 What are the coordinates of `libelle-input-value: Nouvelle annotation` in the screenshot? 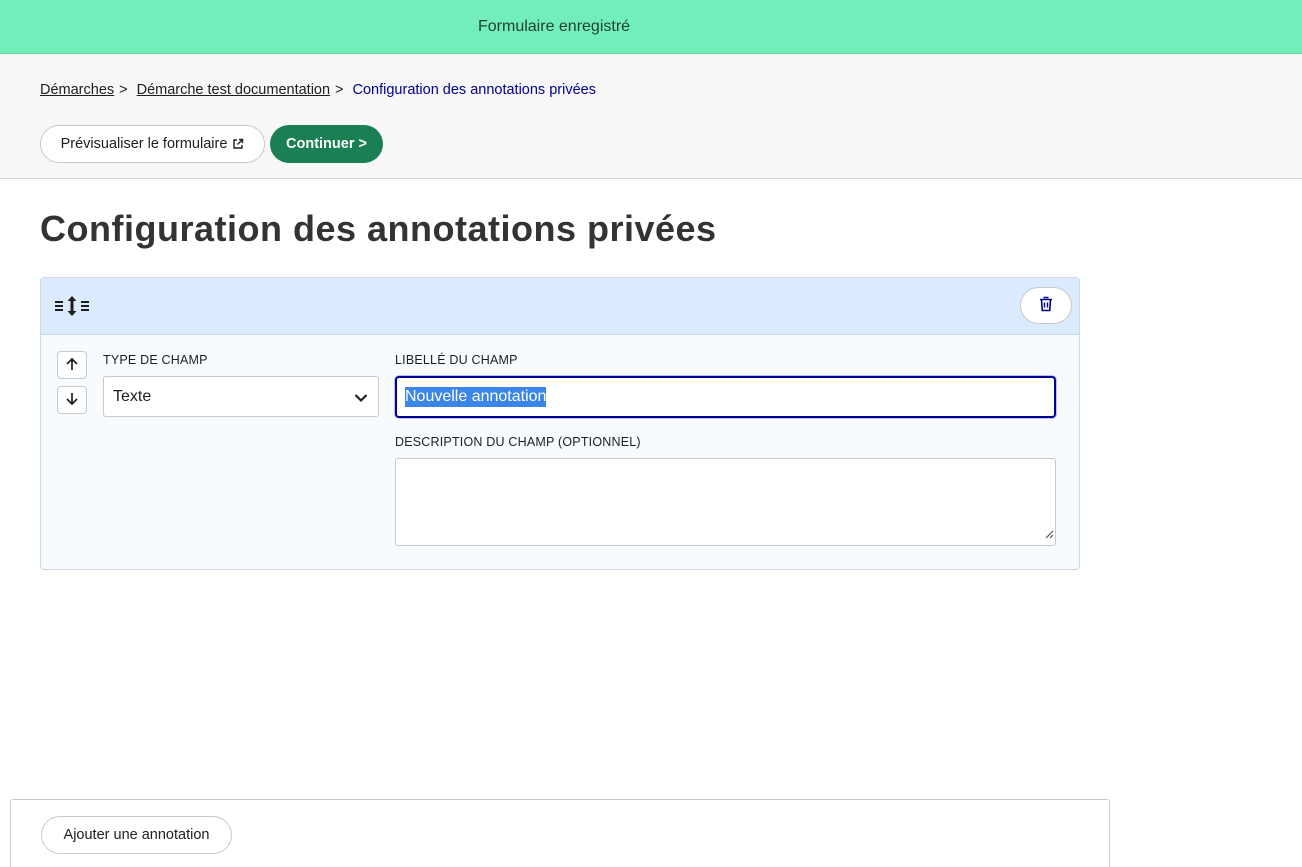 It's located at (476, 397).